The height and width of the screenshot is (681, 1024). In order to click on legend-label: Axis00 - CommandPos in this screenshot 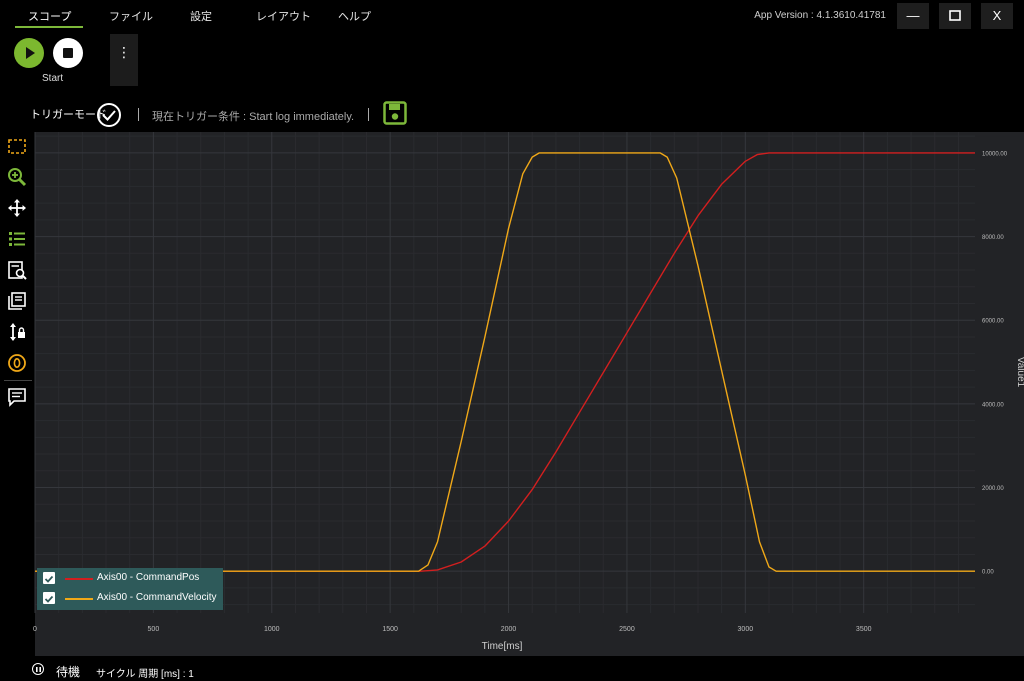, I will do `click(148, 577)`.